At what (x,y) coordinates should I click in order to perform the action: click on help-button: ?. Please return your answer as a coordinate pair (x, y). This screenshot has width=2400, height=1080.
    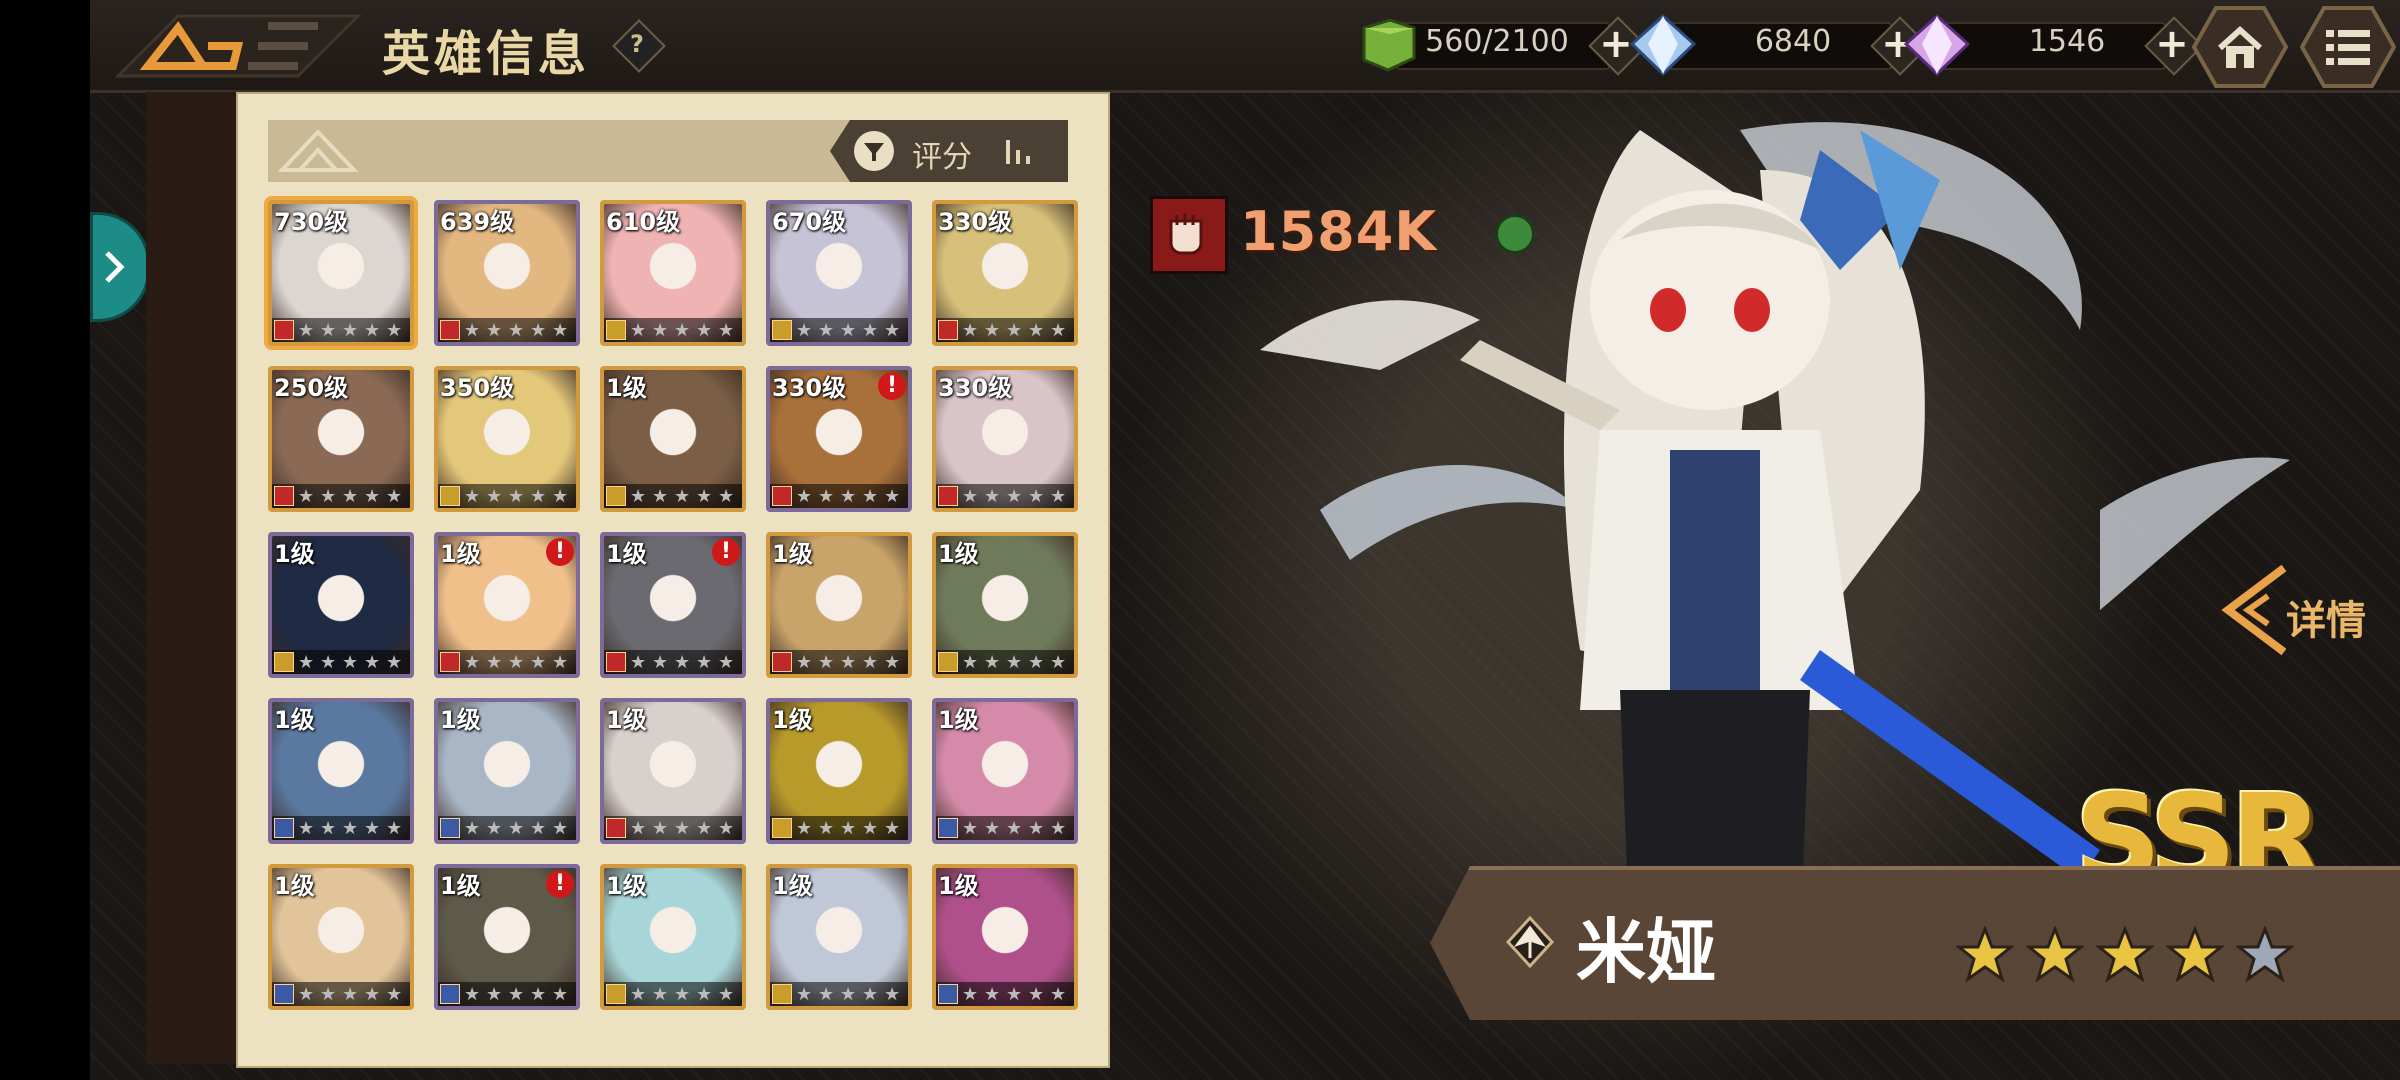
    Looking at the image, I should click on (639, 46).